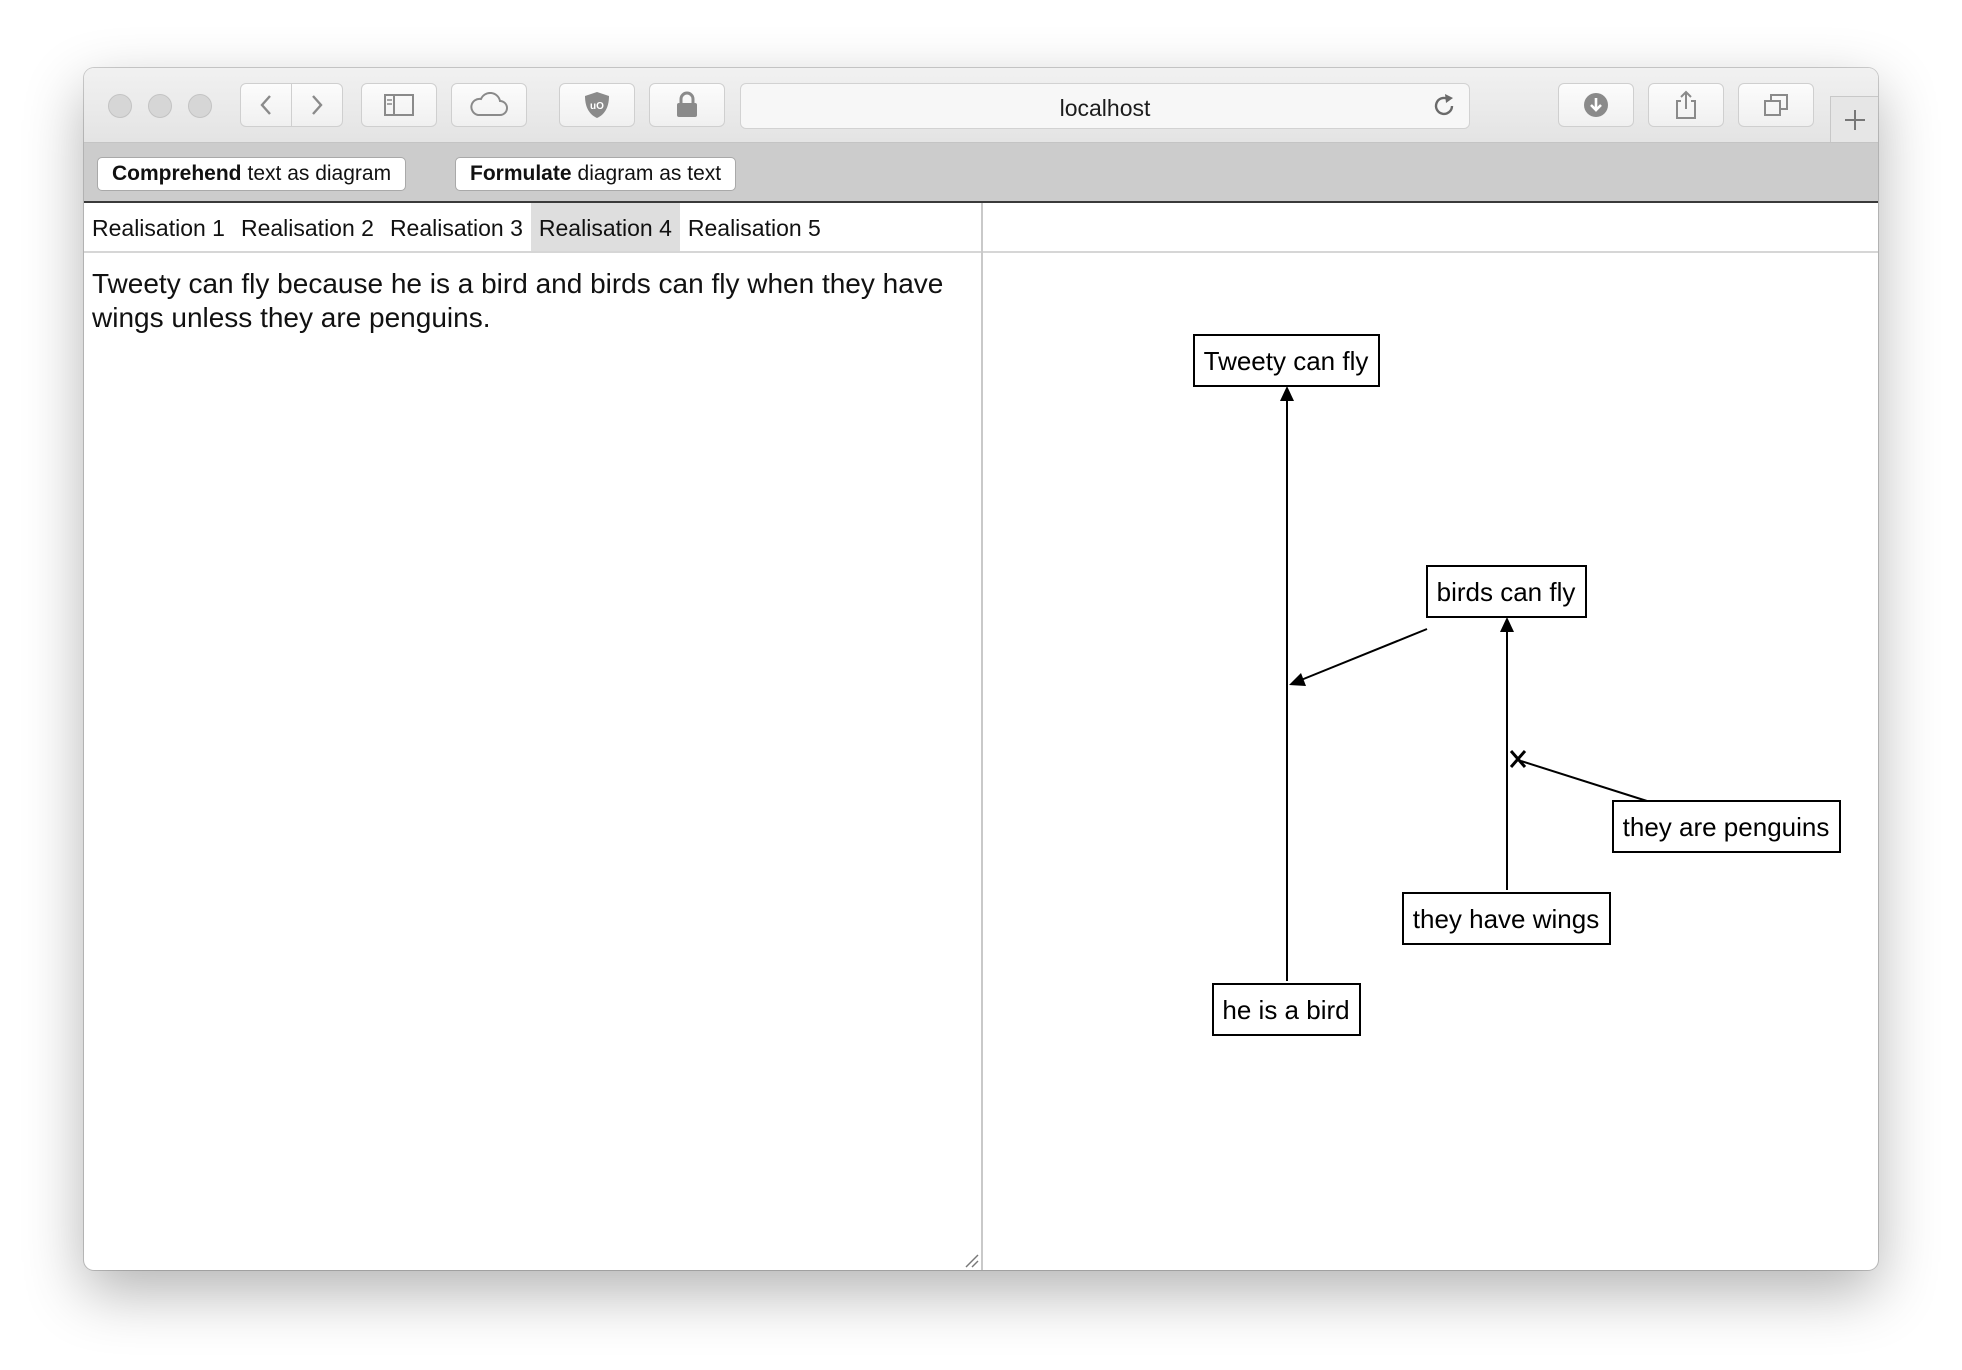 The height and width of the screenshot is (1370, 1962). I want to click on url-text: localhost, so click(1105, 108).